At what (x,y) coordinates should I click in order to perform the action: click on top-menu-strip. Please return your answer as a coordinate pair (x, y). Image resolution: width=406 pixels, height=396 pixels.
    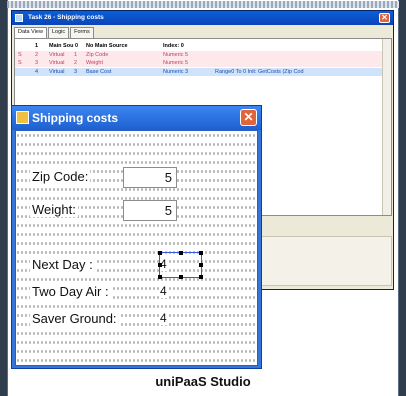
    Looking at the image, I should click on (203, 4).